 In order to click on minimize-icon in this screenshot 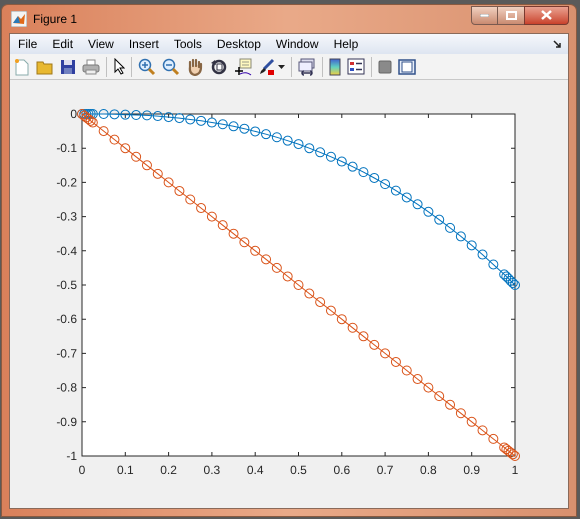, I will do `click(484, 15)`.